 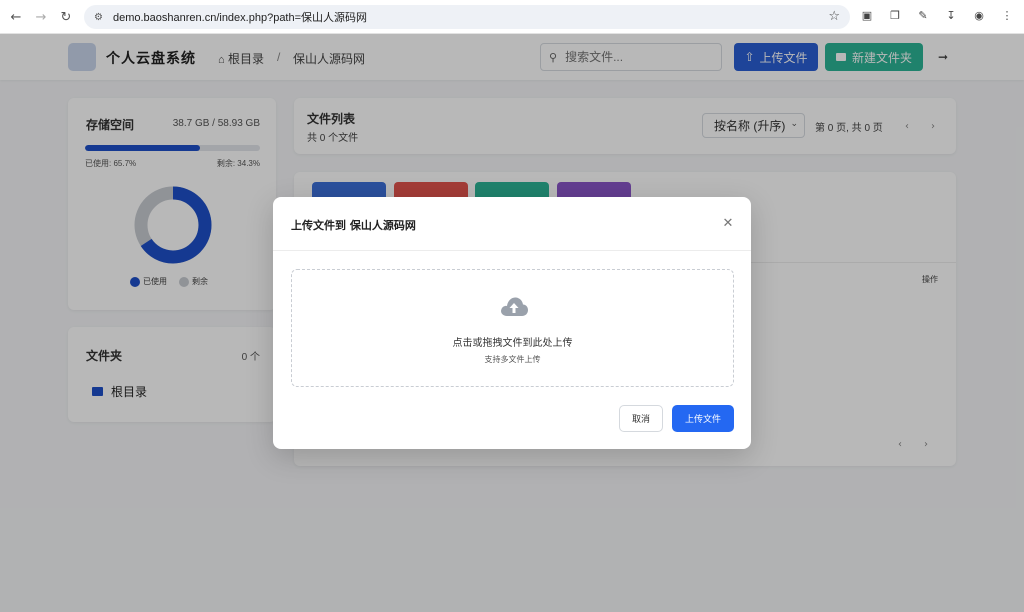 I want to click on upload-dropzone: 点击或拖拽文件到此处上传 支持多文件上传, so click(x=512, y=328).